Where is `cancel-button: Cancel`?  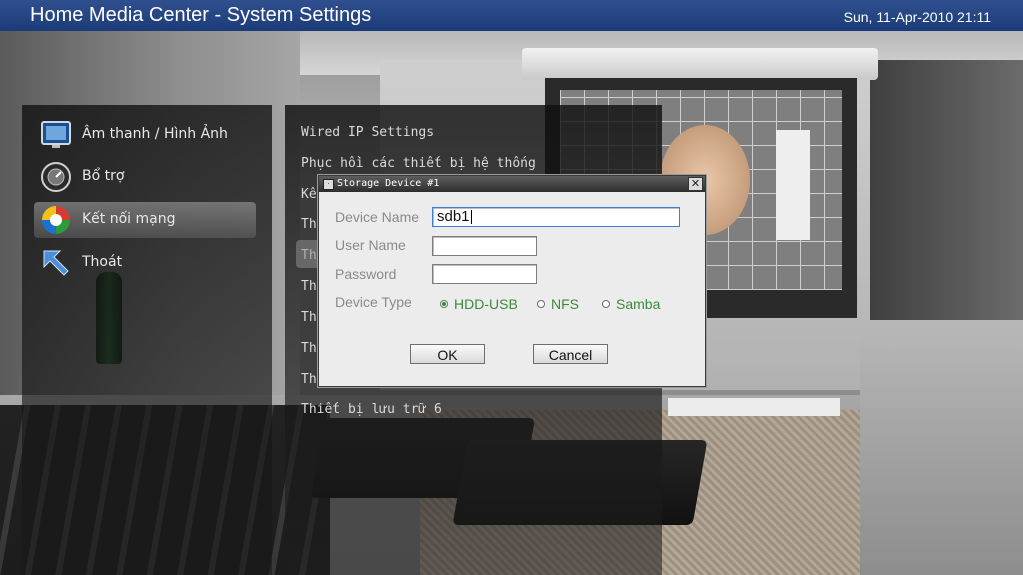 cancel-button: Cancel is located at coordinates (570, 354).